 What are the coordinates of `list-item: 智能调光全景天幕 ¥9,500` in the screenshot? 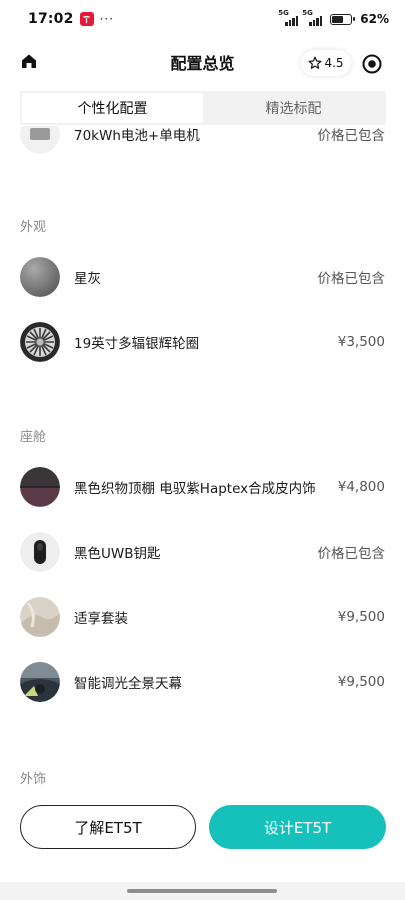 It's located at (202, 682).